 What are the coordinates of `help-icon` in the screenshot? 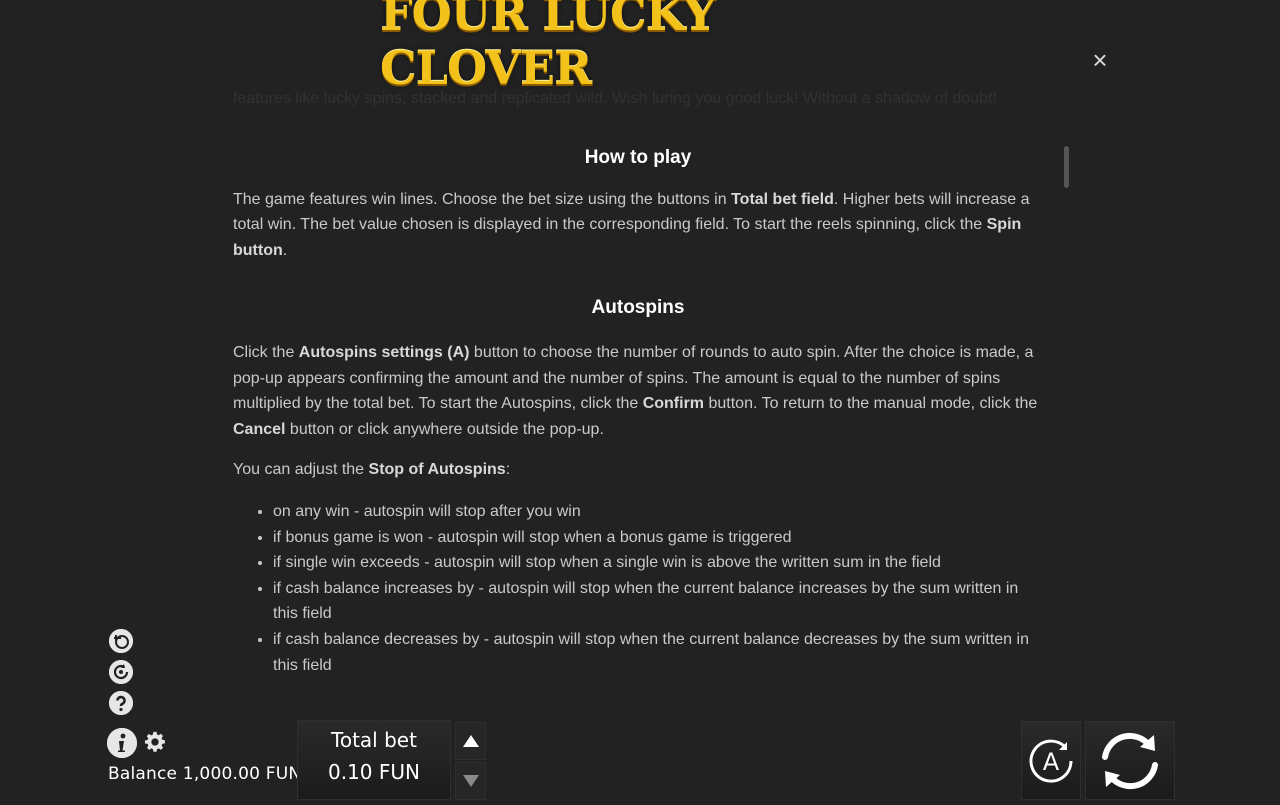 It's located at (121, 703).